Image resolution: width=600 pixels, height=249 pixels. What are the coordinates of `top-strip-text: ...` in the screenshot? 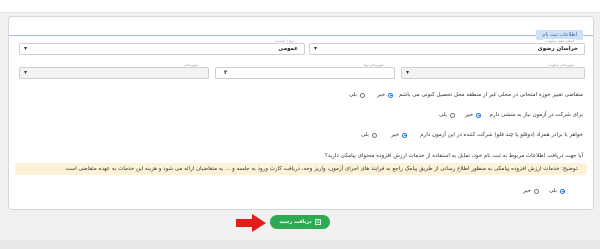 It's located at (16, 4).